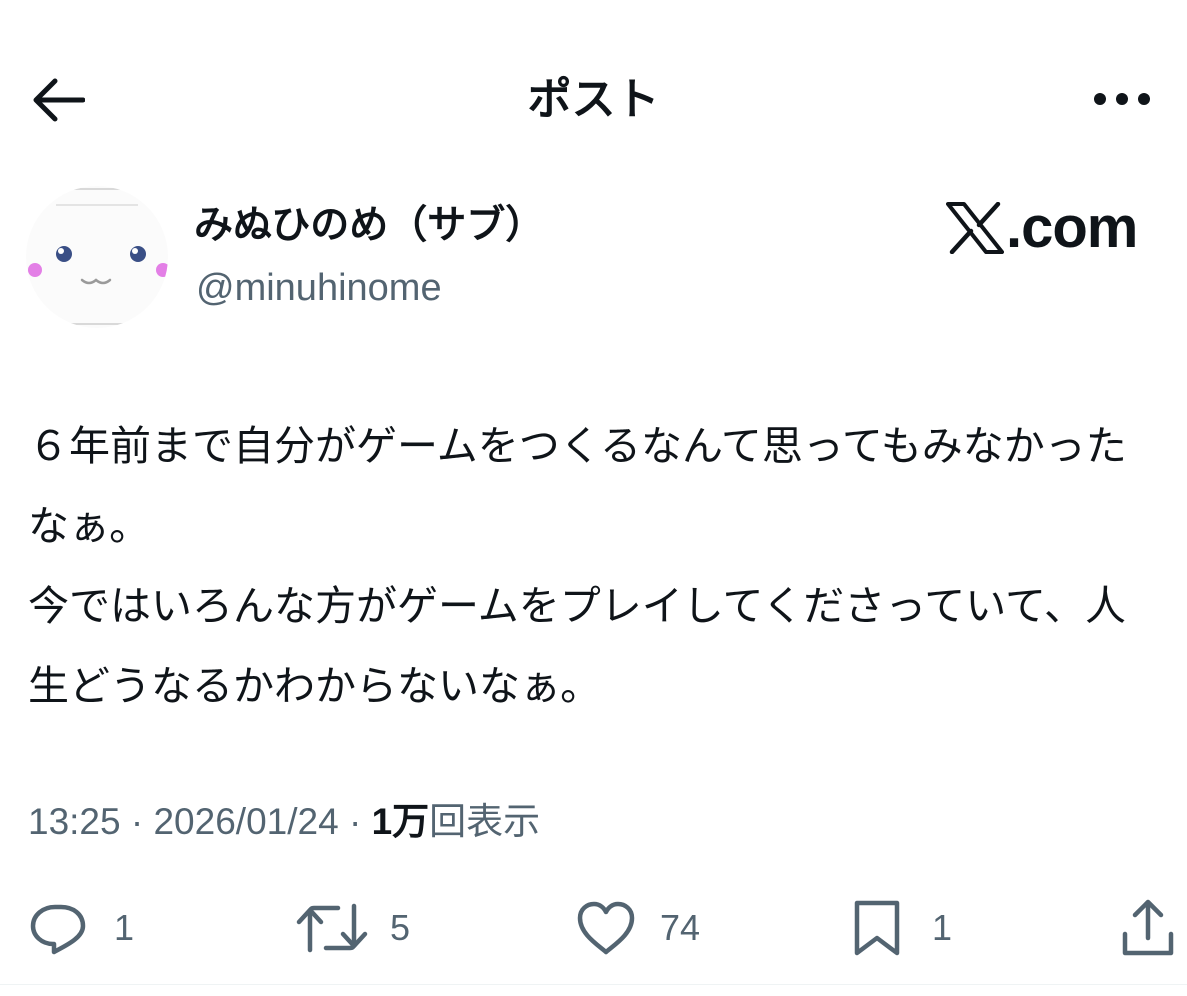 The image size is (1187, 996). I want to click on reply-button: 1, so click(81, 928).